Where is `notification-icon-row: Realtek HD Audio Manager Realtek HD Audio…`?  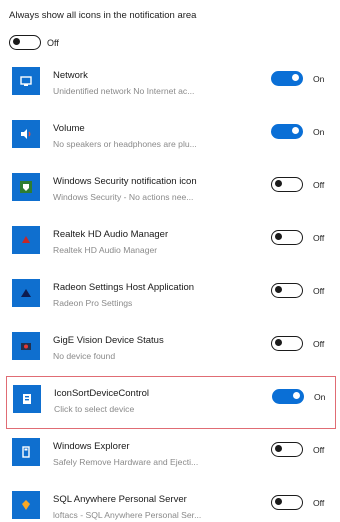
notification-icon-row: Realtek HD Audio Manager Realtek HD Audio… is located at coordinates (170, 243).